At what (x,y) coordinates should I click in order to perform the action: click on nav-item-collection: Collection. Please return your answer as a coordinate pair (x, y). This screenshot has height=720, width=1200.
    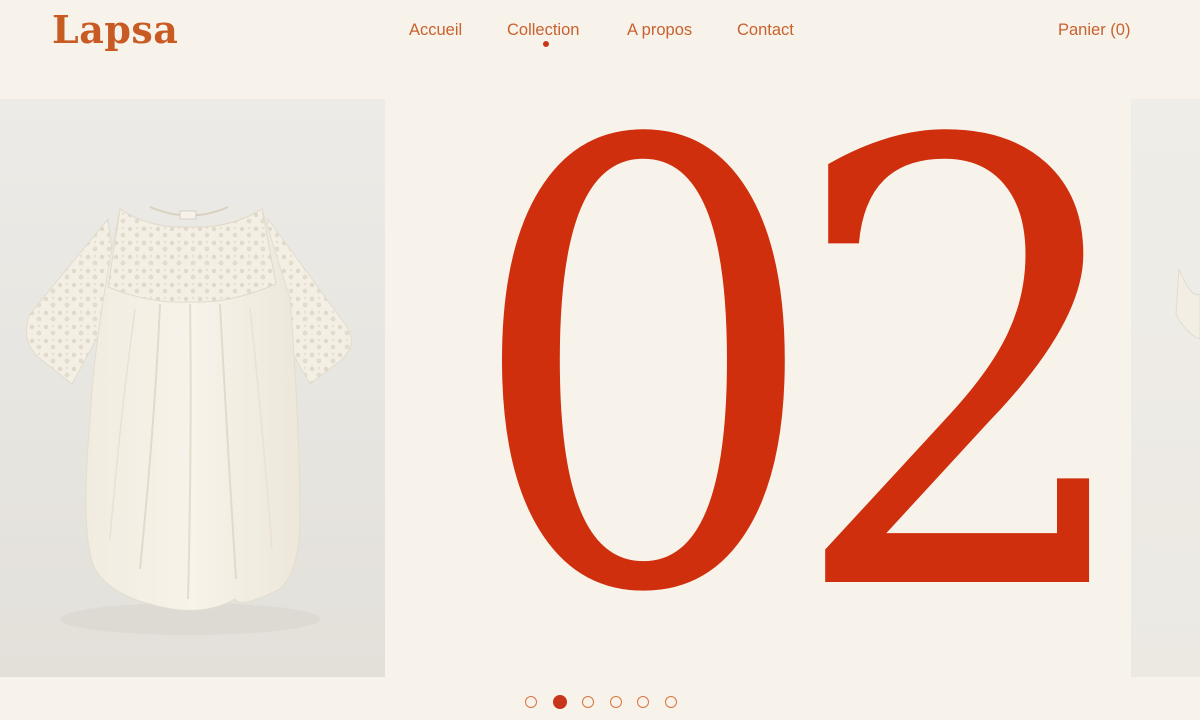
    Looking at the image, I should click on (543, 30).